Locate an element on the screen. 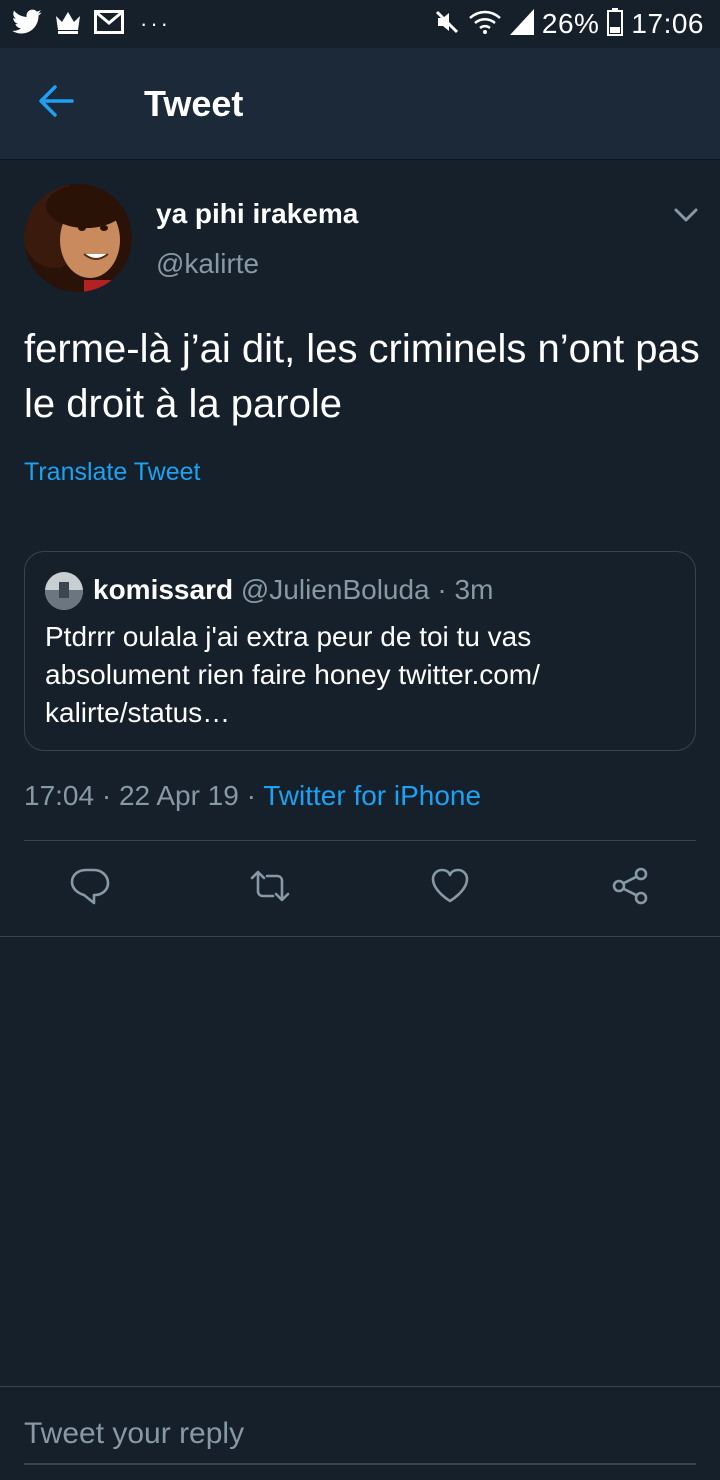  tweet-actions is located at coordinates (360, 889).